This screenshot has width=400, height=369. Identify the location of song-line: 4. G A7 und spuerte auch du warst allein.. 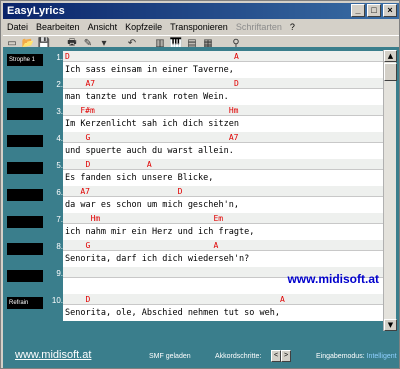
(201, 145).